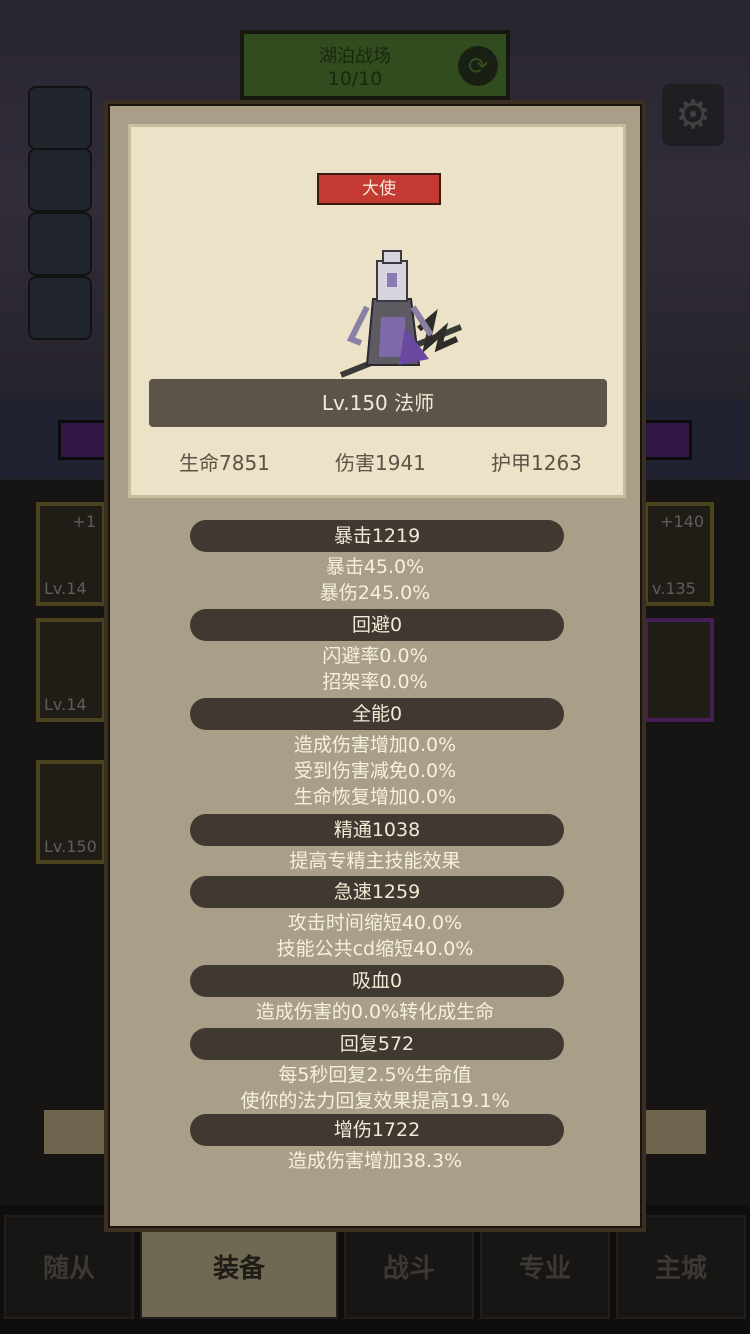 The image size is (750, 1334). I want to click on stat-detail: 造成伤害增加38.3%, so click(375, 1161).